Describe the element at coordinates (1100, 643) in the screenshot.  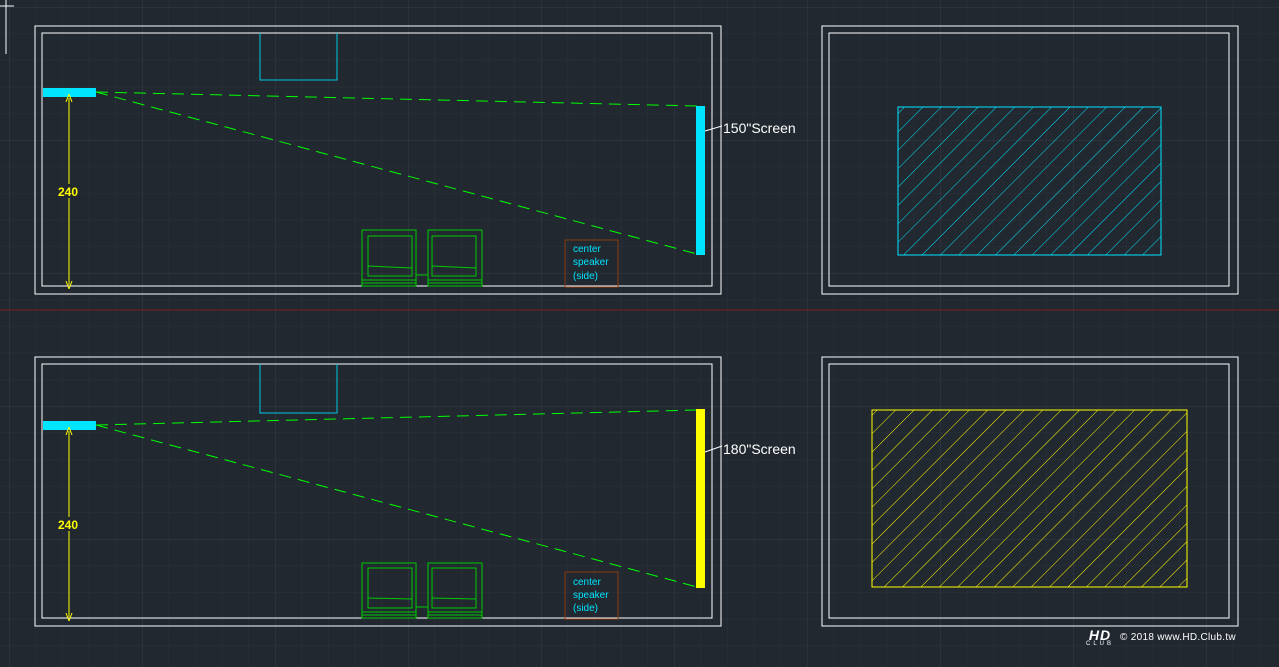
I see `logo-sub: CLUB` at that location.